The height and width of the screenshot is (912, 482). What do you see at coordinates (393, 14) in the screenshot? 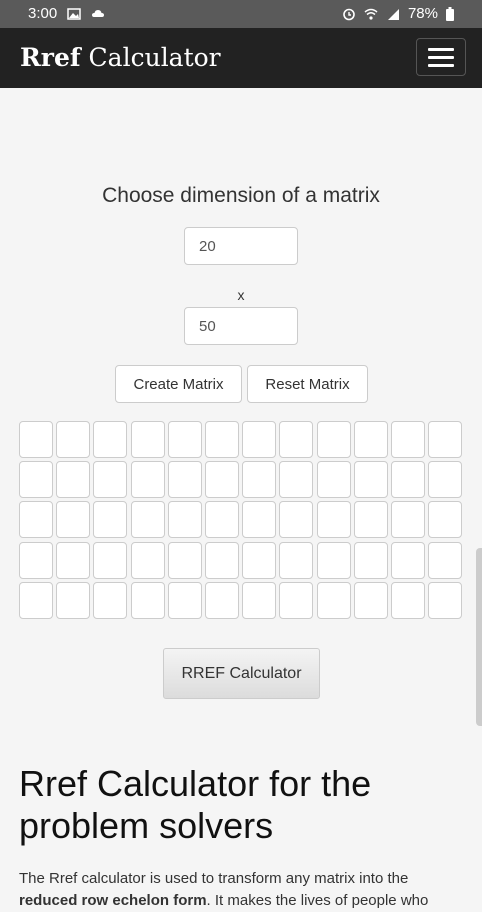
I see `signal-icon` at bounding box center [393, 14].